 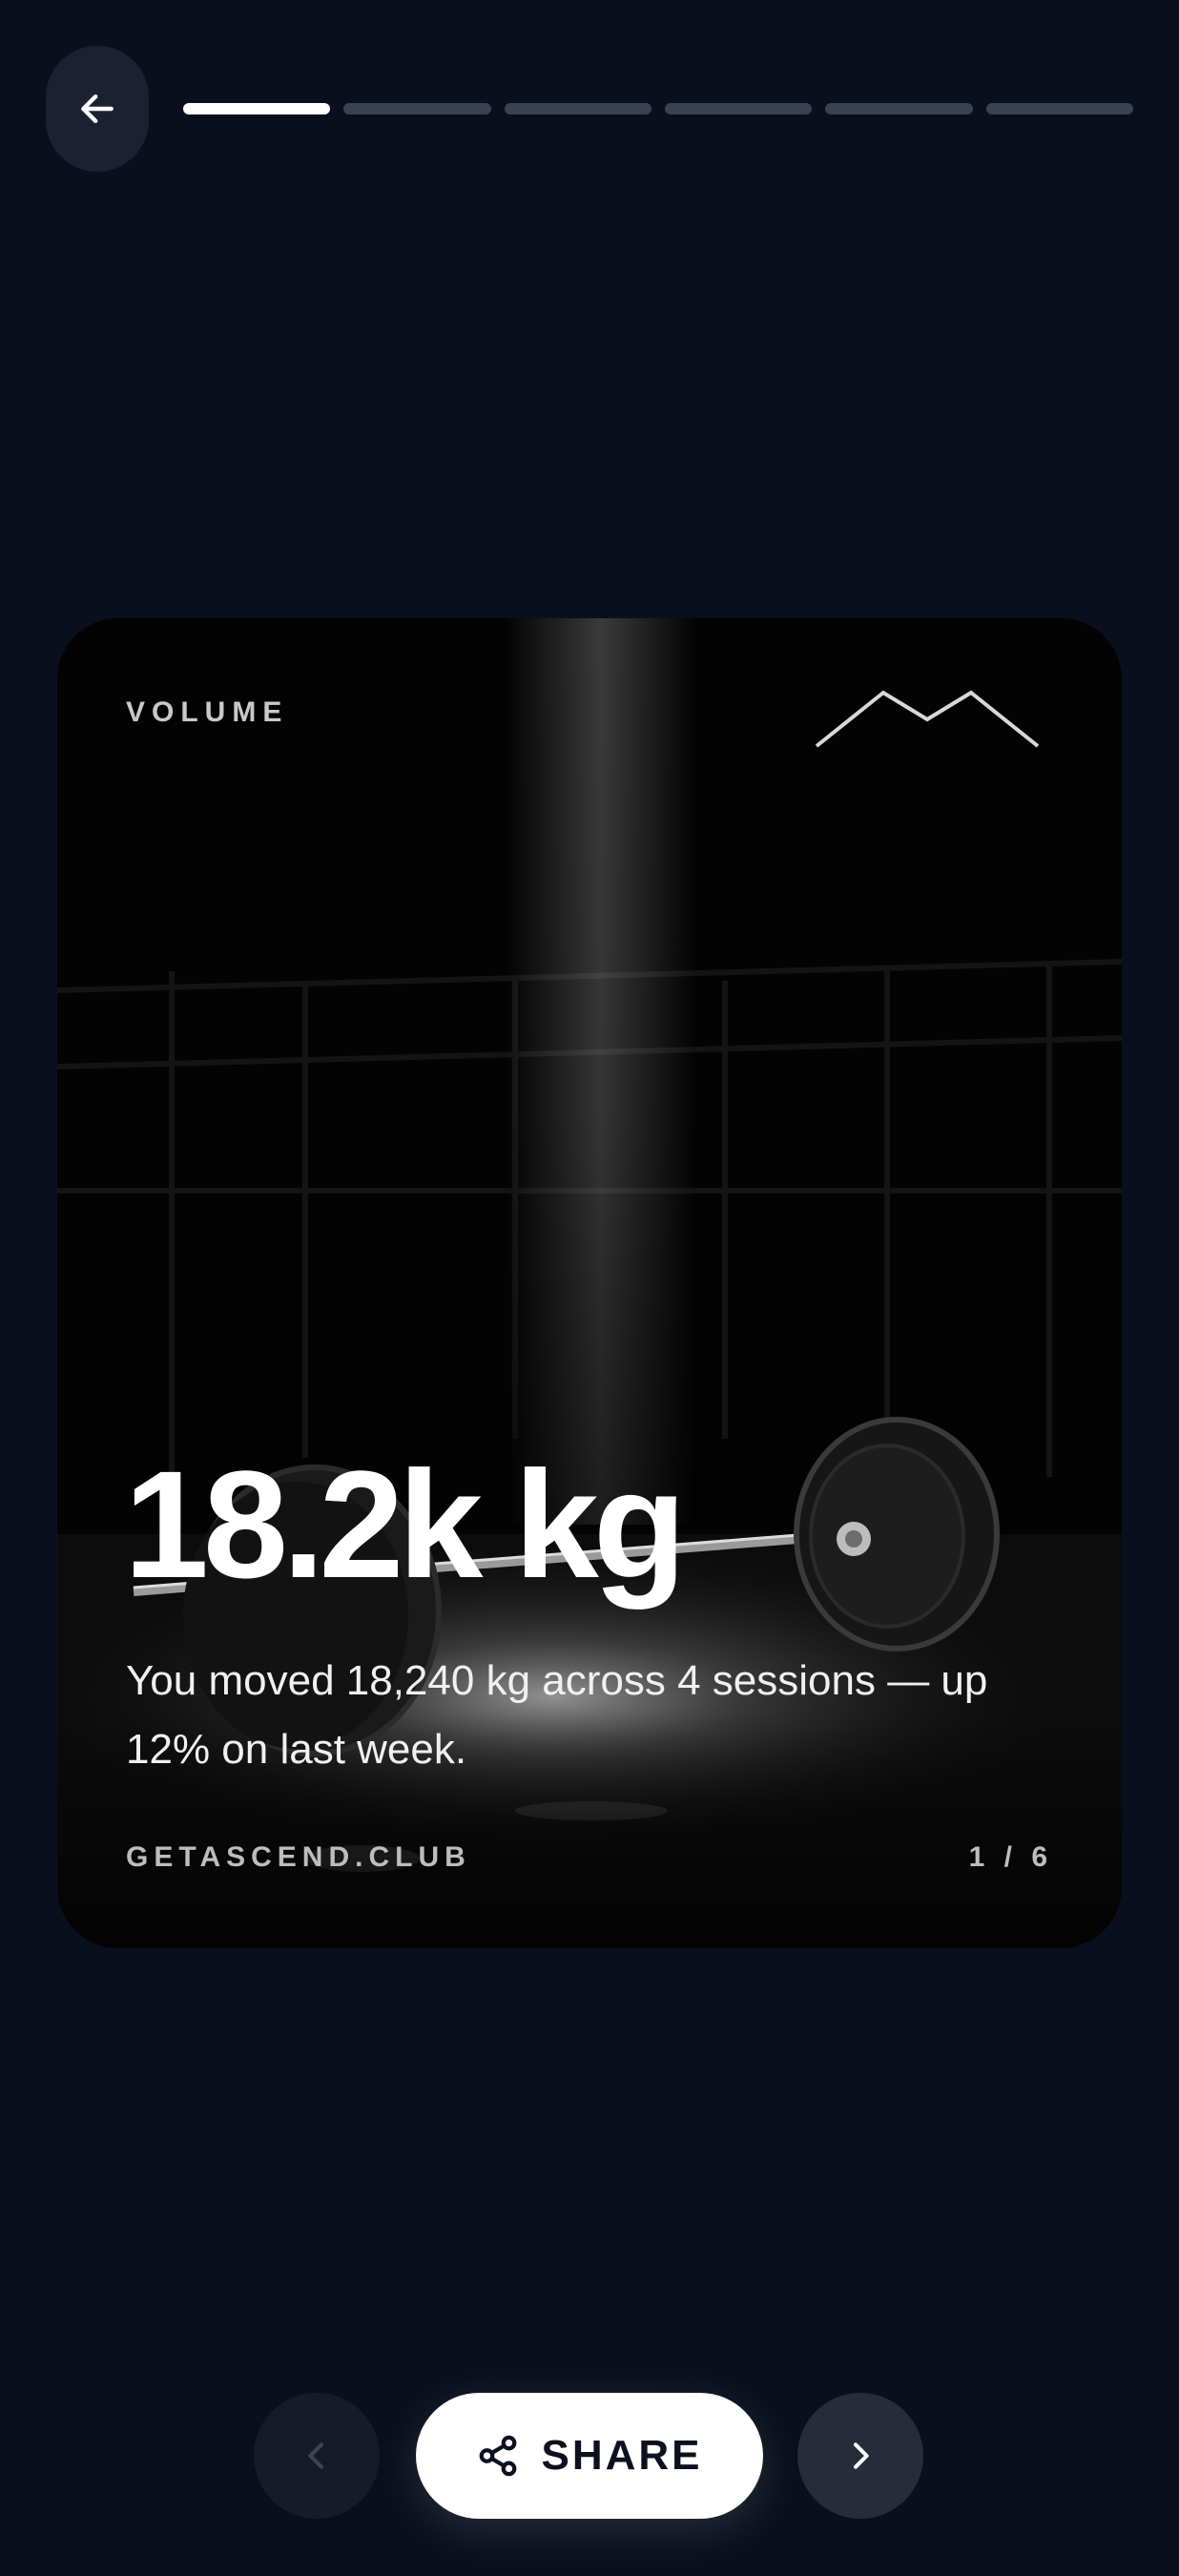 I want to click on next-button, so click(x=860, y=2456).